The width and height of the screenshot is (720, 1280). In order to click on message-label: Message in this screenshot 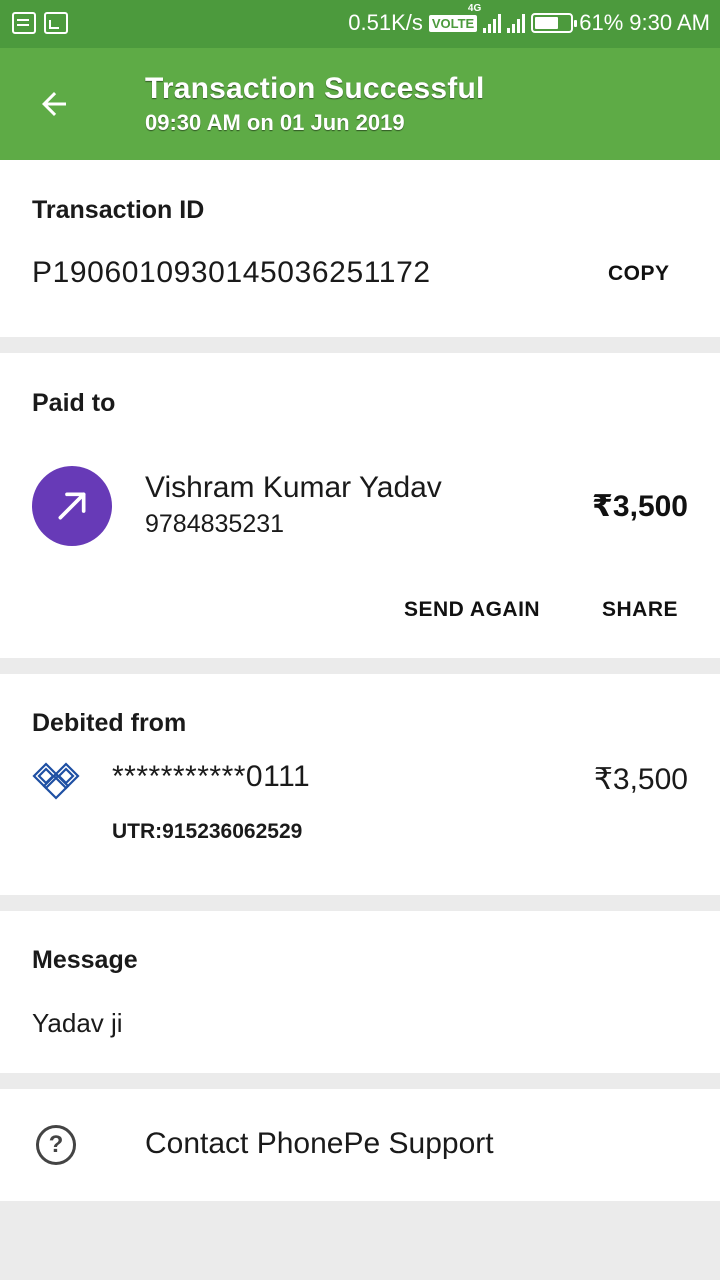, I will do `click(85, 960)`.